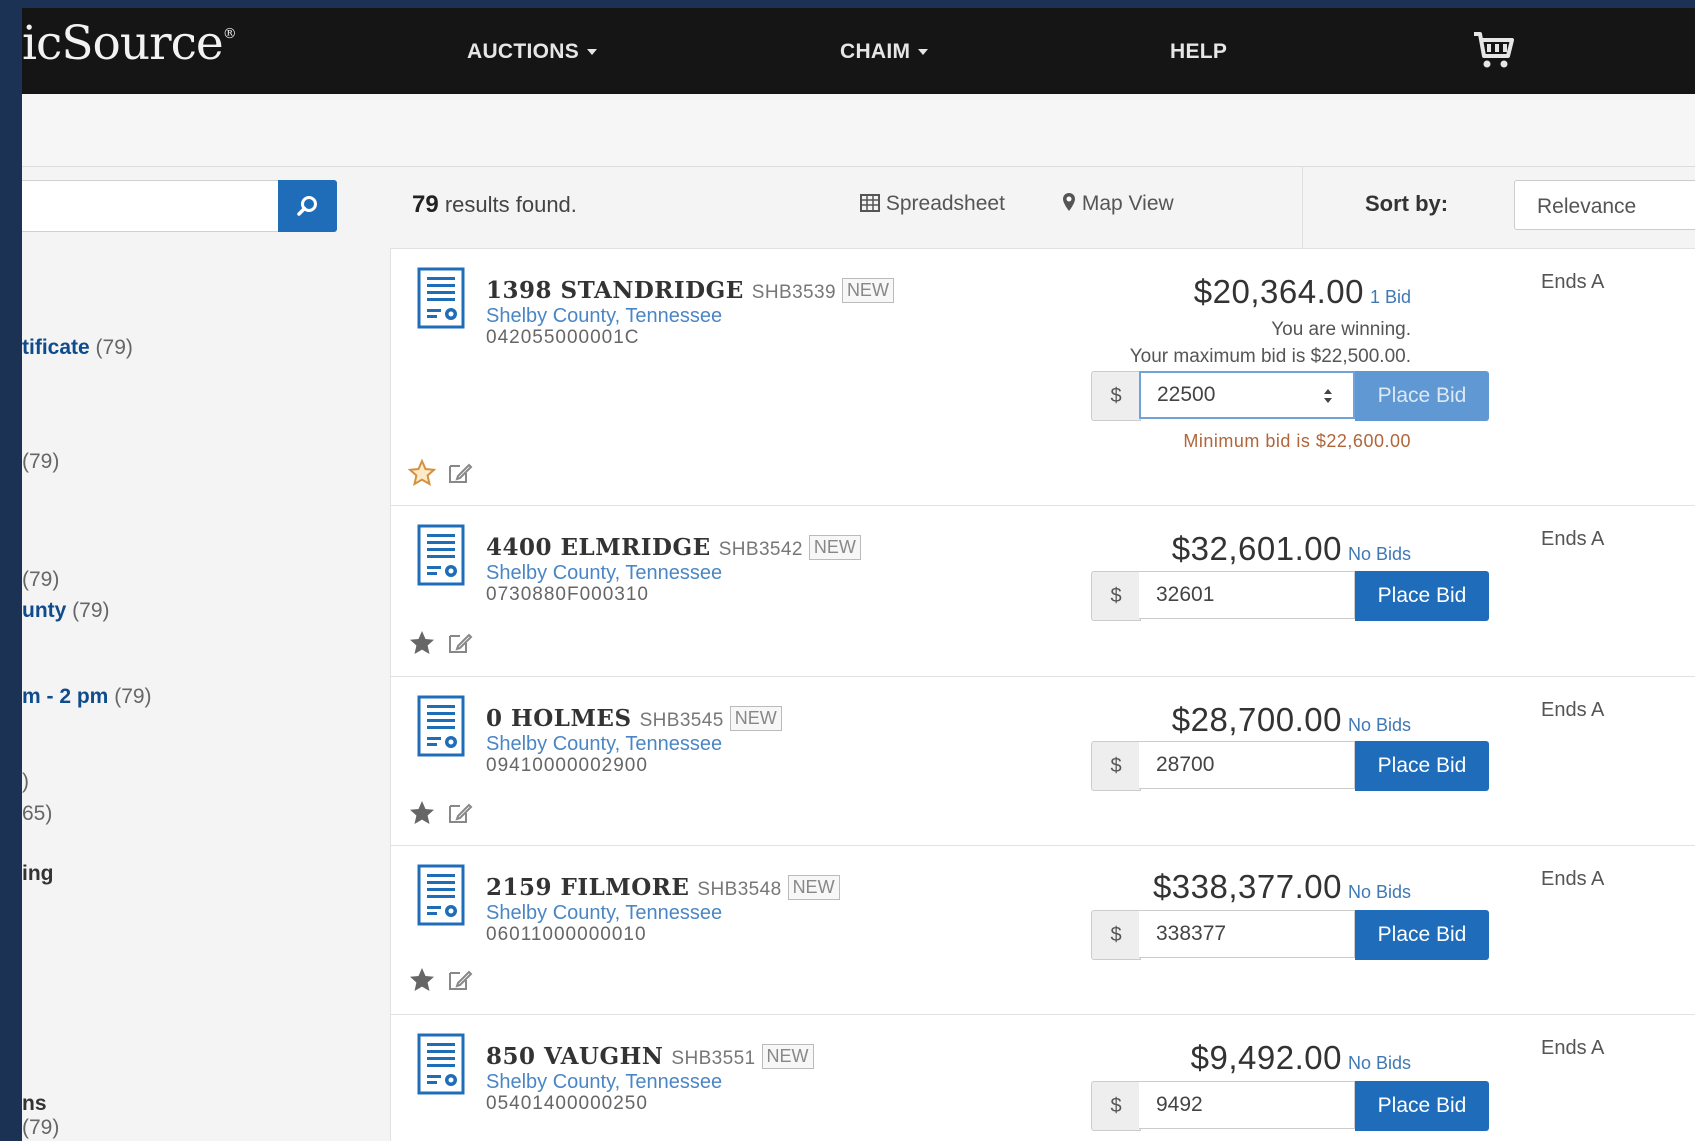 This screenshot has height=1141, width=1695. I want to click on bid-form: $ 22500 Place Bid, so click(1301, 396).